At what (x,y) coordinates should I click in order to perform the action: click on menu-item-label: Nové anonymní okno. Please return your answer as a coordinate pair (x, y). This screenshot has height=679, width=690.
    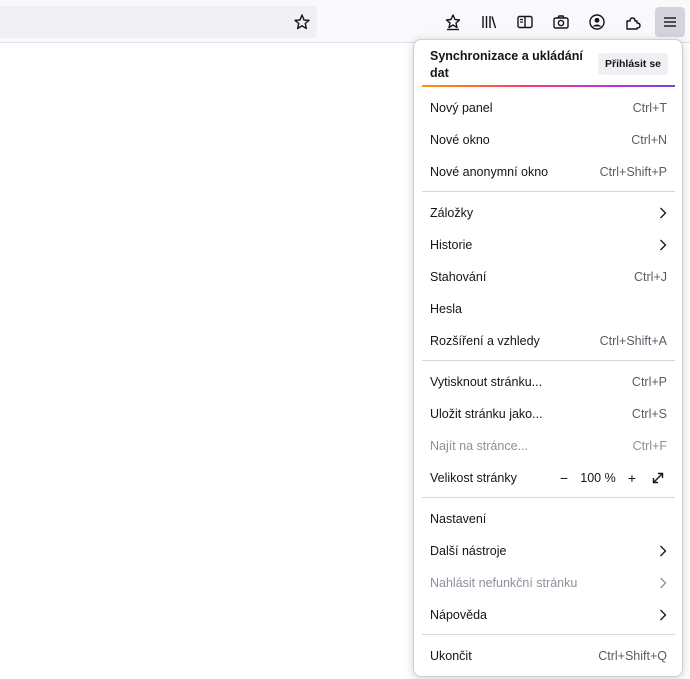
    Looking at the image, I should click on (489, 172).